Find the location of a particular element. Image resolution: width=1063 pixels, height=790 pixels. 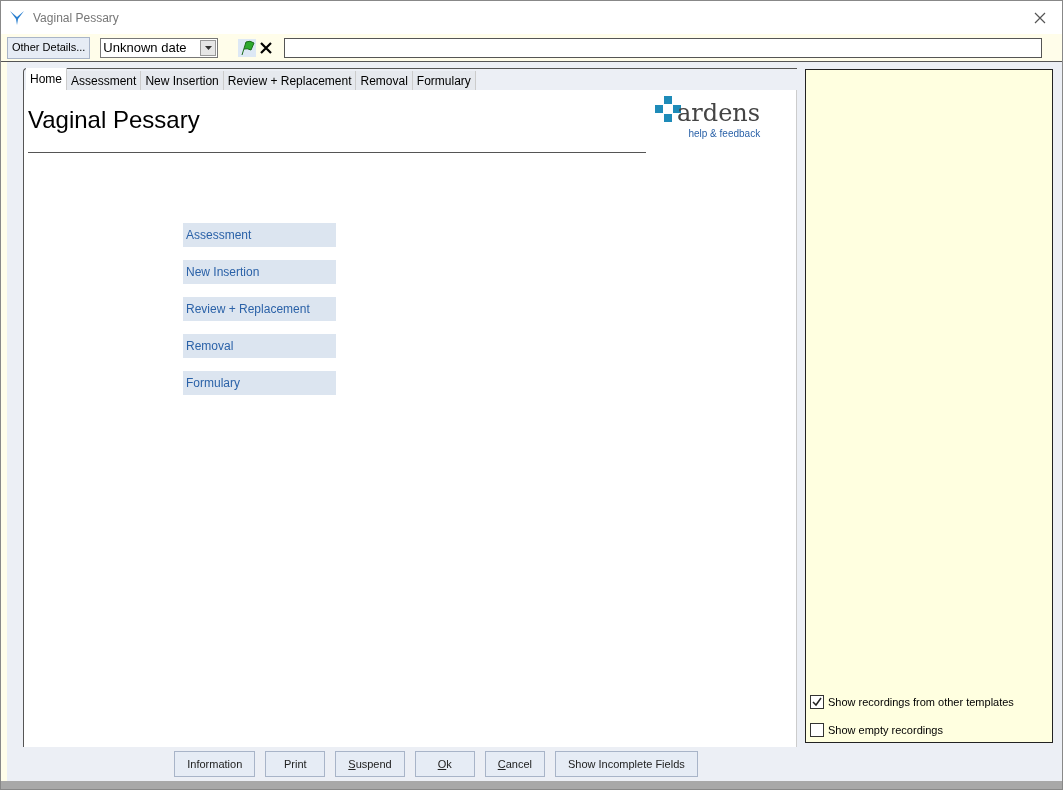

close-icon is located at coordinates (1040, 17).